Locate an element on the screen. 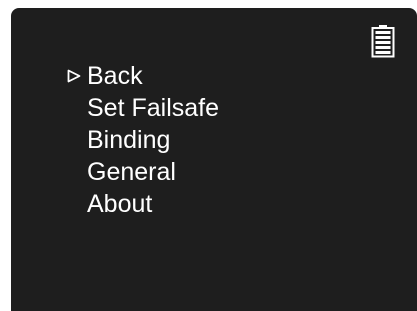 The width and height of the screenshot is (417, 311). menu-item-back: Back is located at coordinates (115, 76).